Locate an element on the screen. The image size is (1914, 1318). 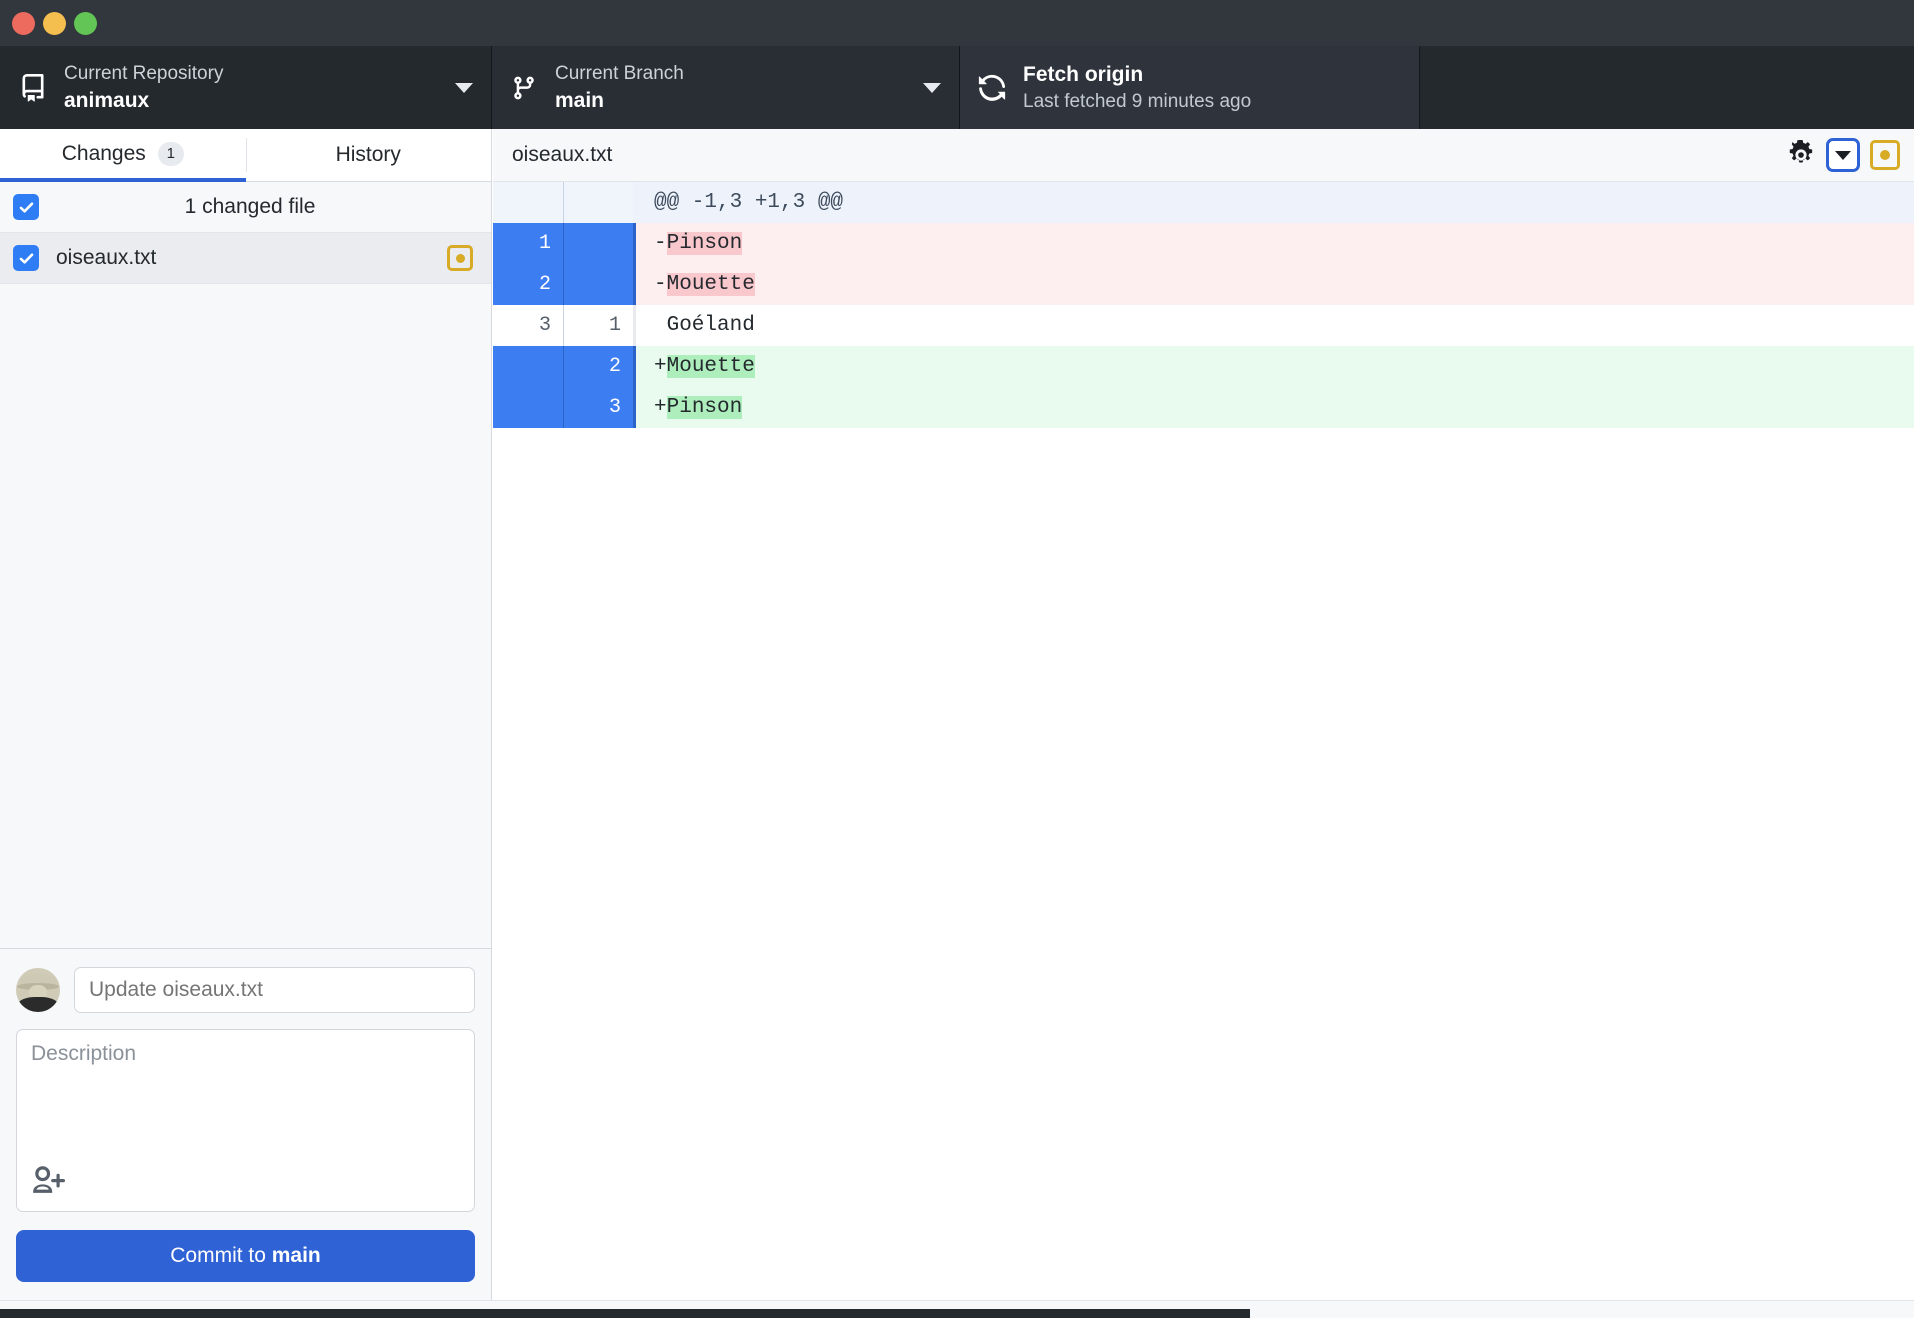
tab-changes: Changes 1 is located at coordinates (123, 155).